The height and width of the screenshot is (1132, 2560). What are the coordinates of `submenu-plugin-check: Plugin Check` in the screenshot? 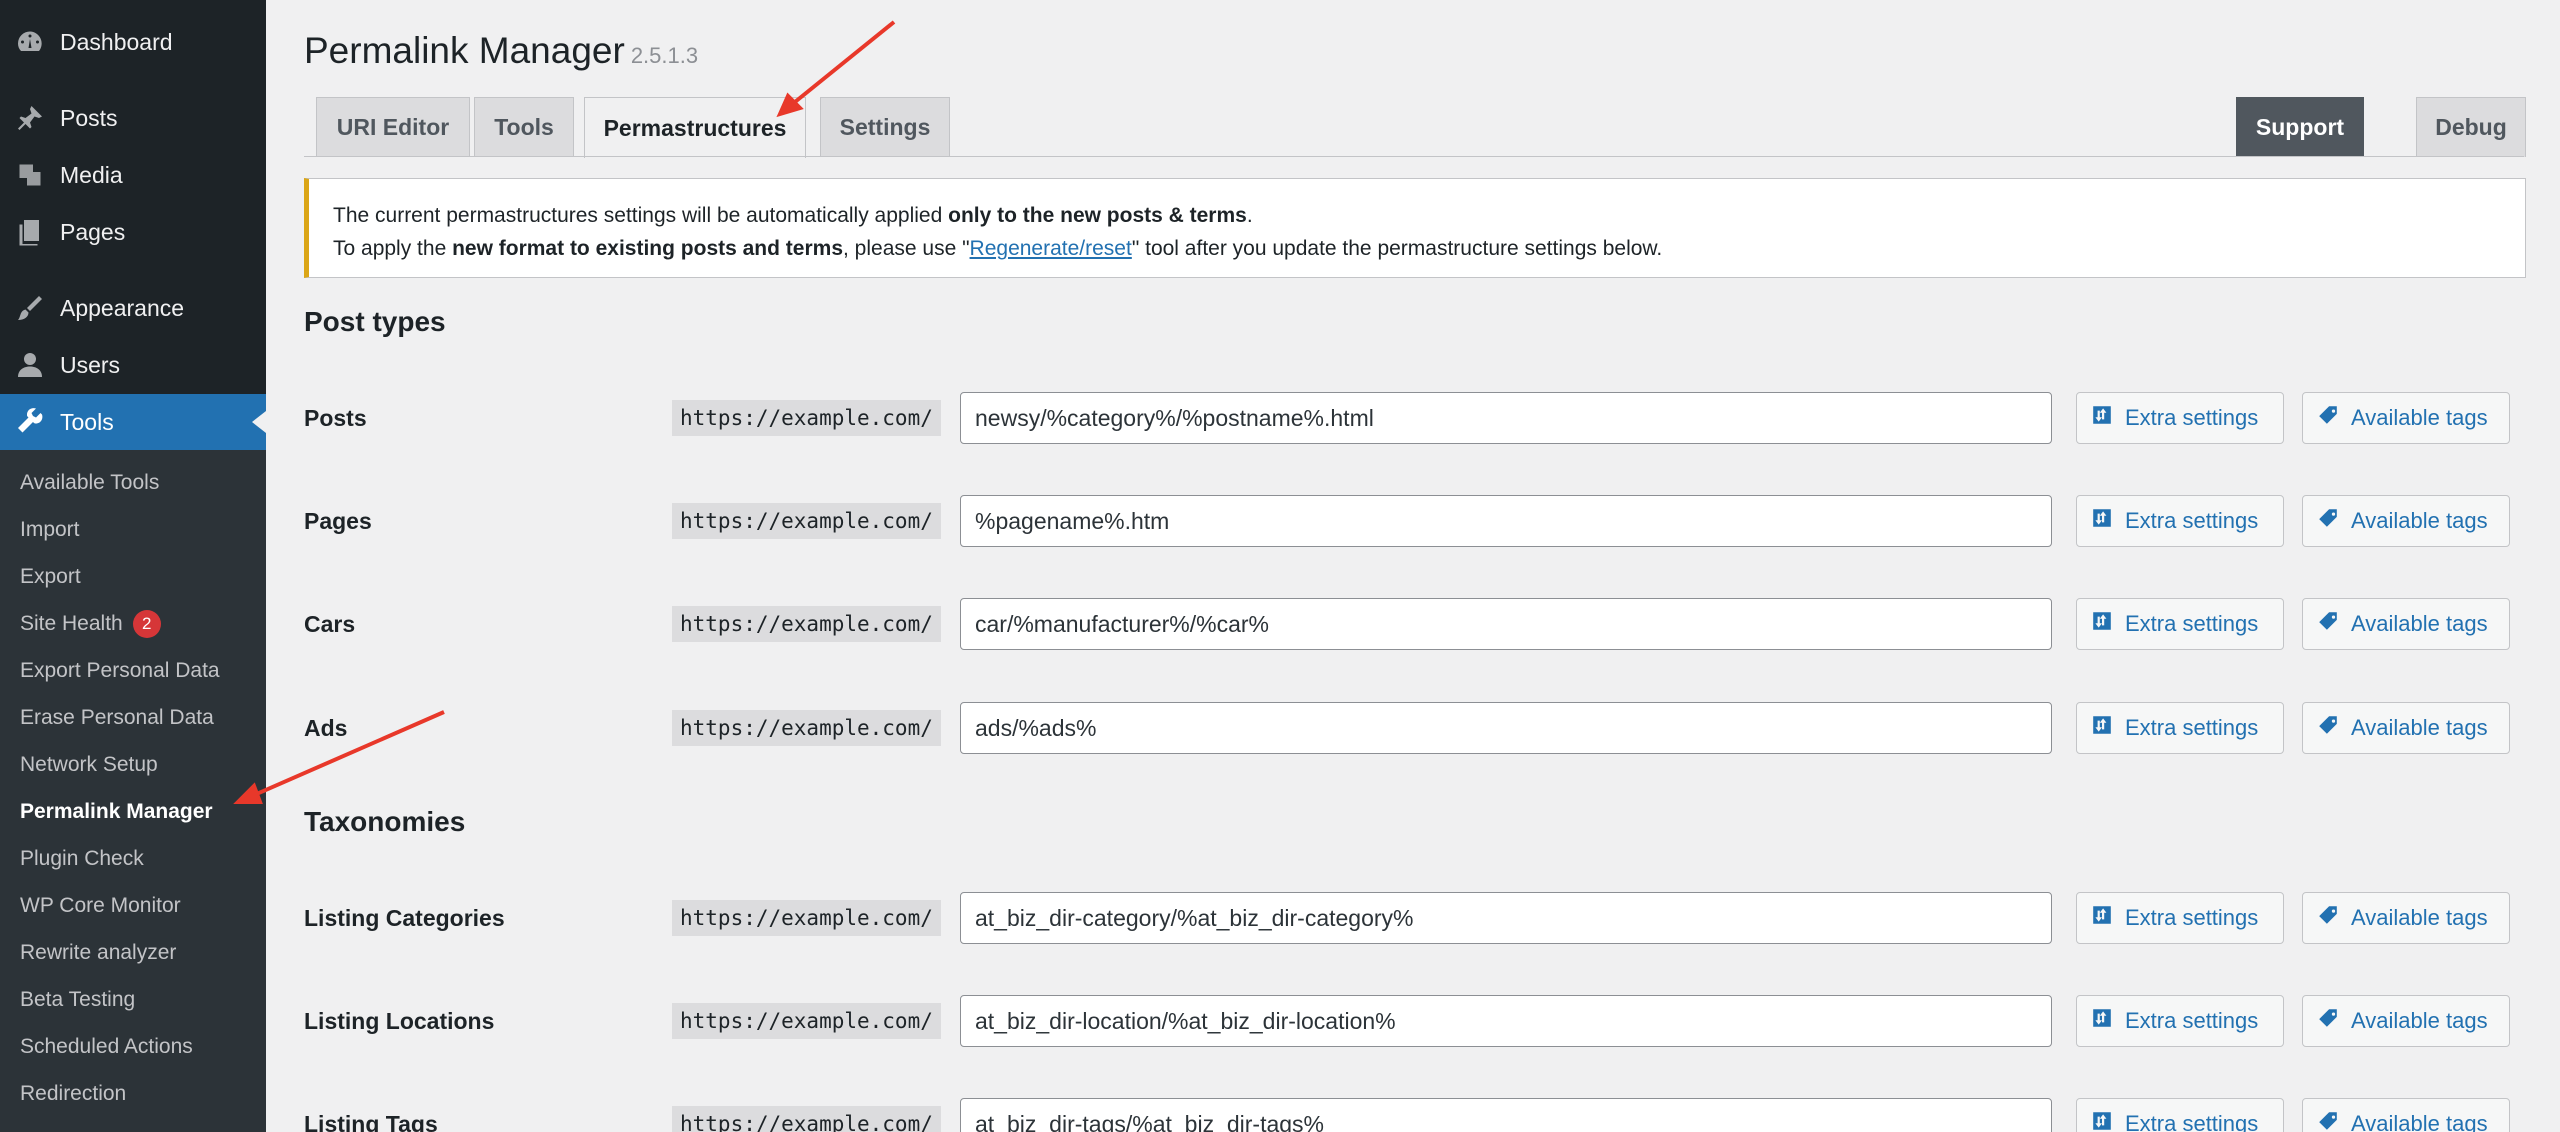 It's located at (82, 859).